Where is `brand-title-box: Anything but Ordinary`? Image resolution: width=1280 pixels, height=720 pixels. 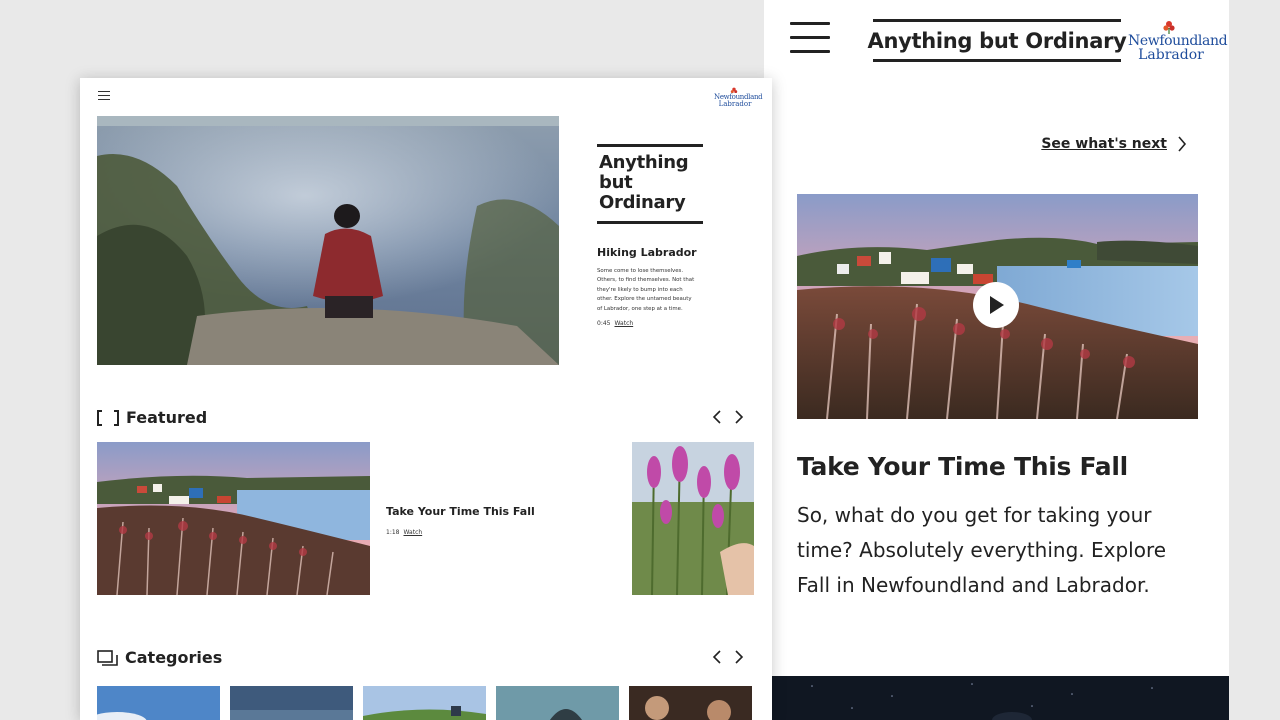
brand-title-box: Anything but Ordinary is located at coordinates (650, 184).